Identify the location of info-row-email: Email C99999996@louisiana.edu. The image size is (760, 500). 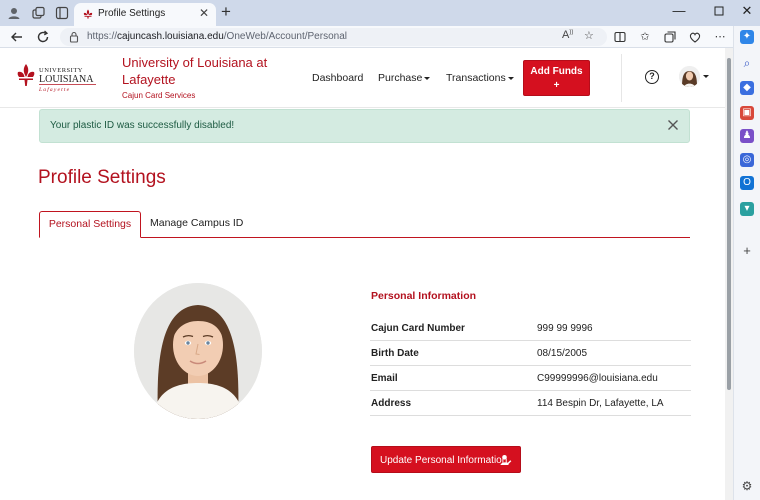
(530, 378).